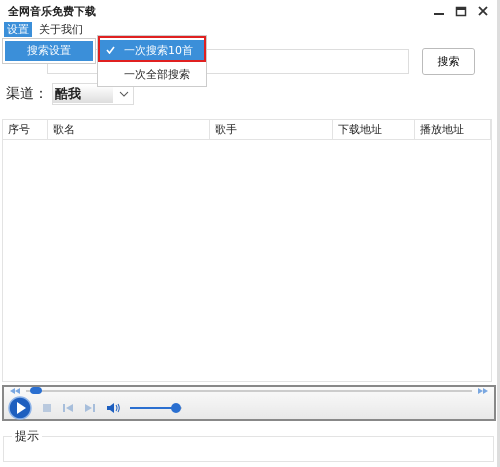  I want to click on volume-icon, so click(113, 408).